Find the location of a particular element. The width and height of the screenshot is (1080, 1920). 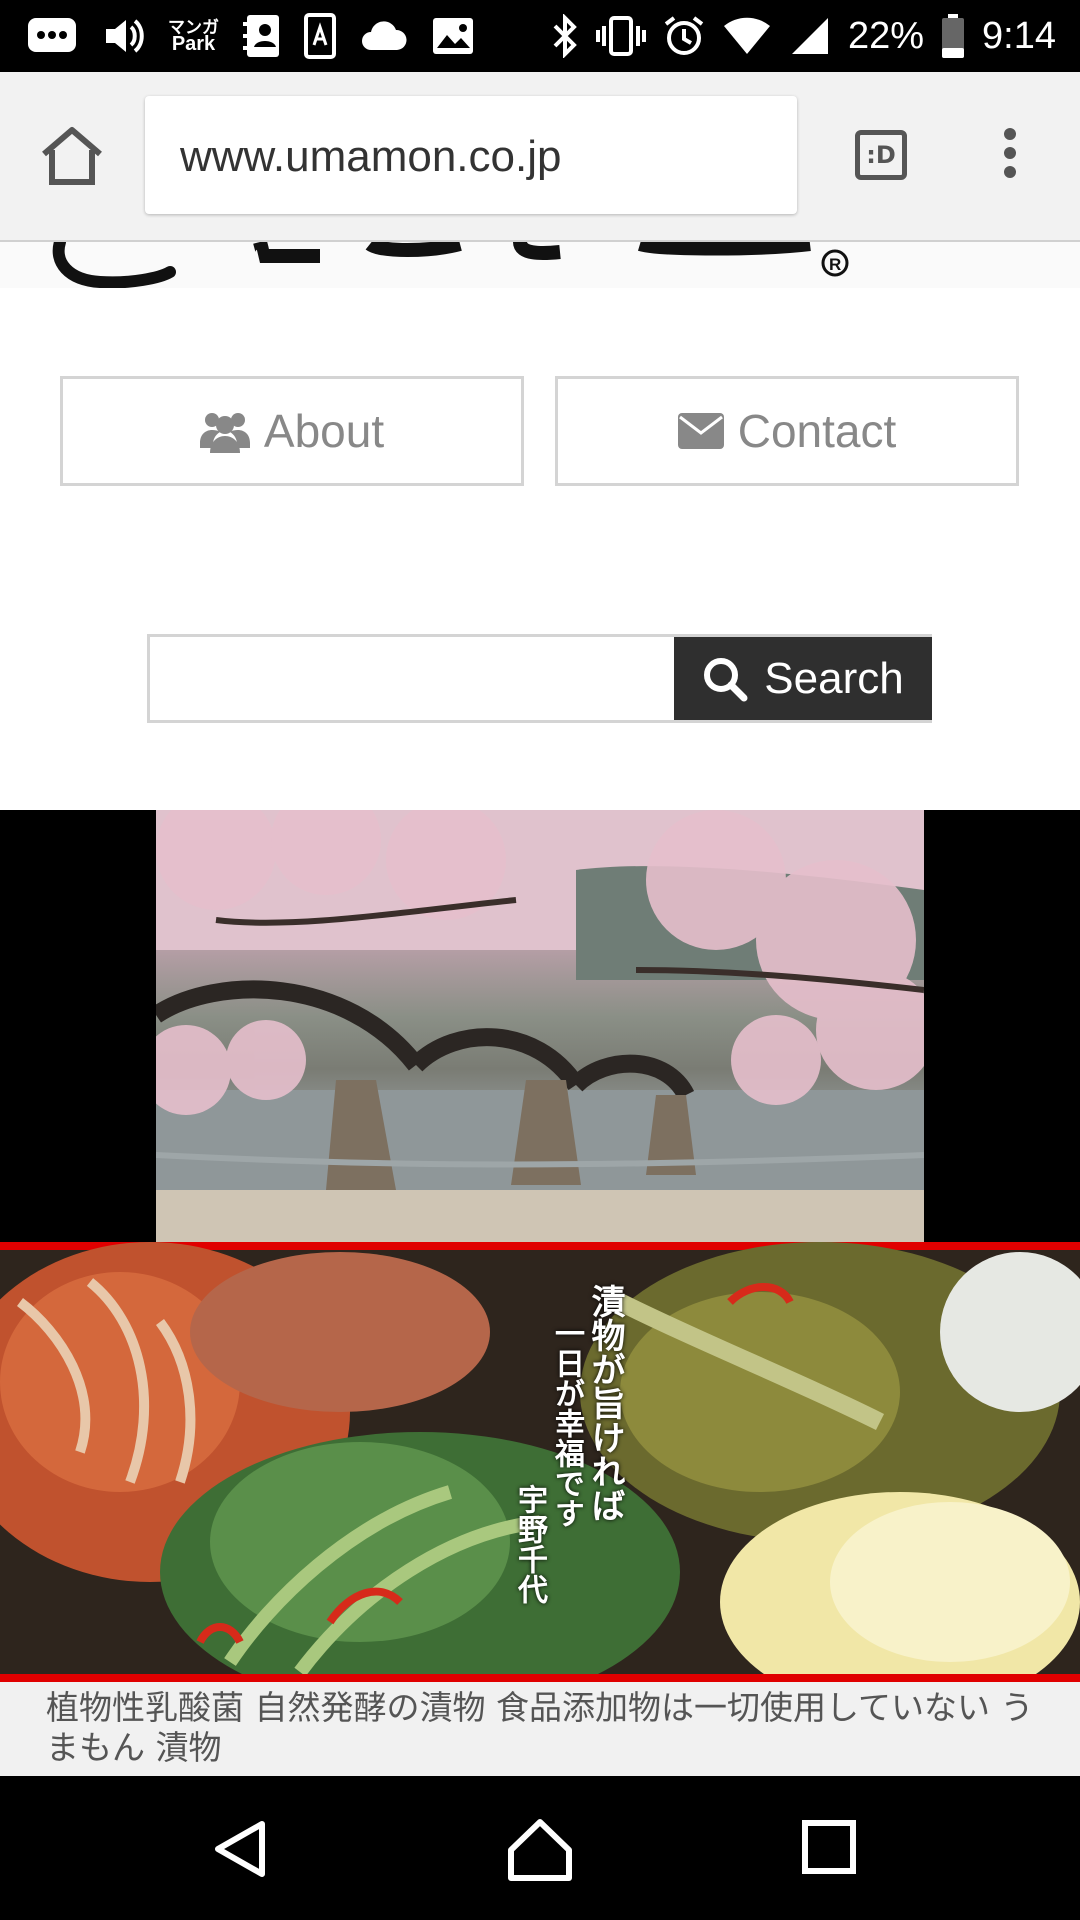

search-icon is located at coordinates (726, 679).